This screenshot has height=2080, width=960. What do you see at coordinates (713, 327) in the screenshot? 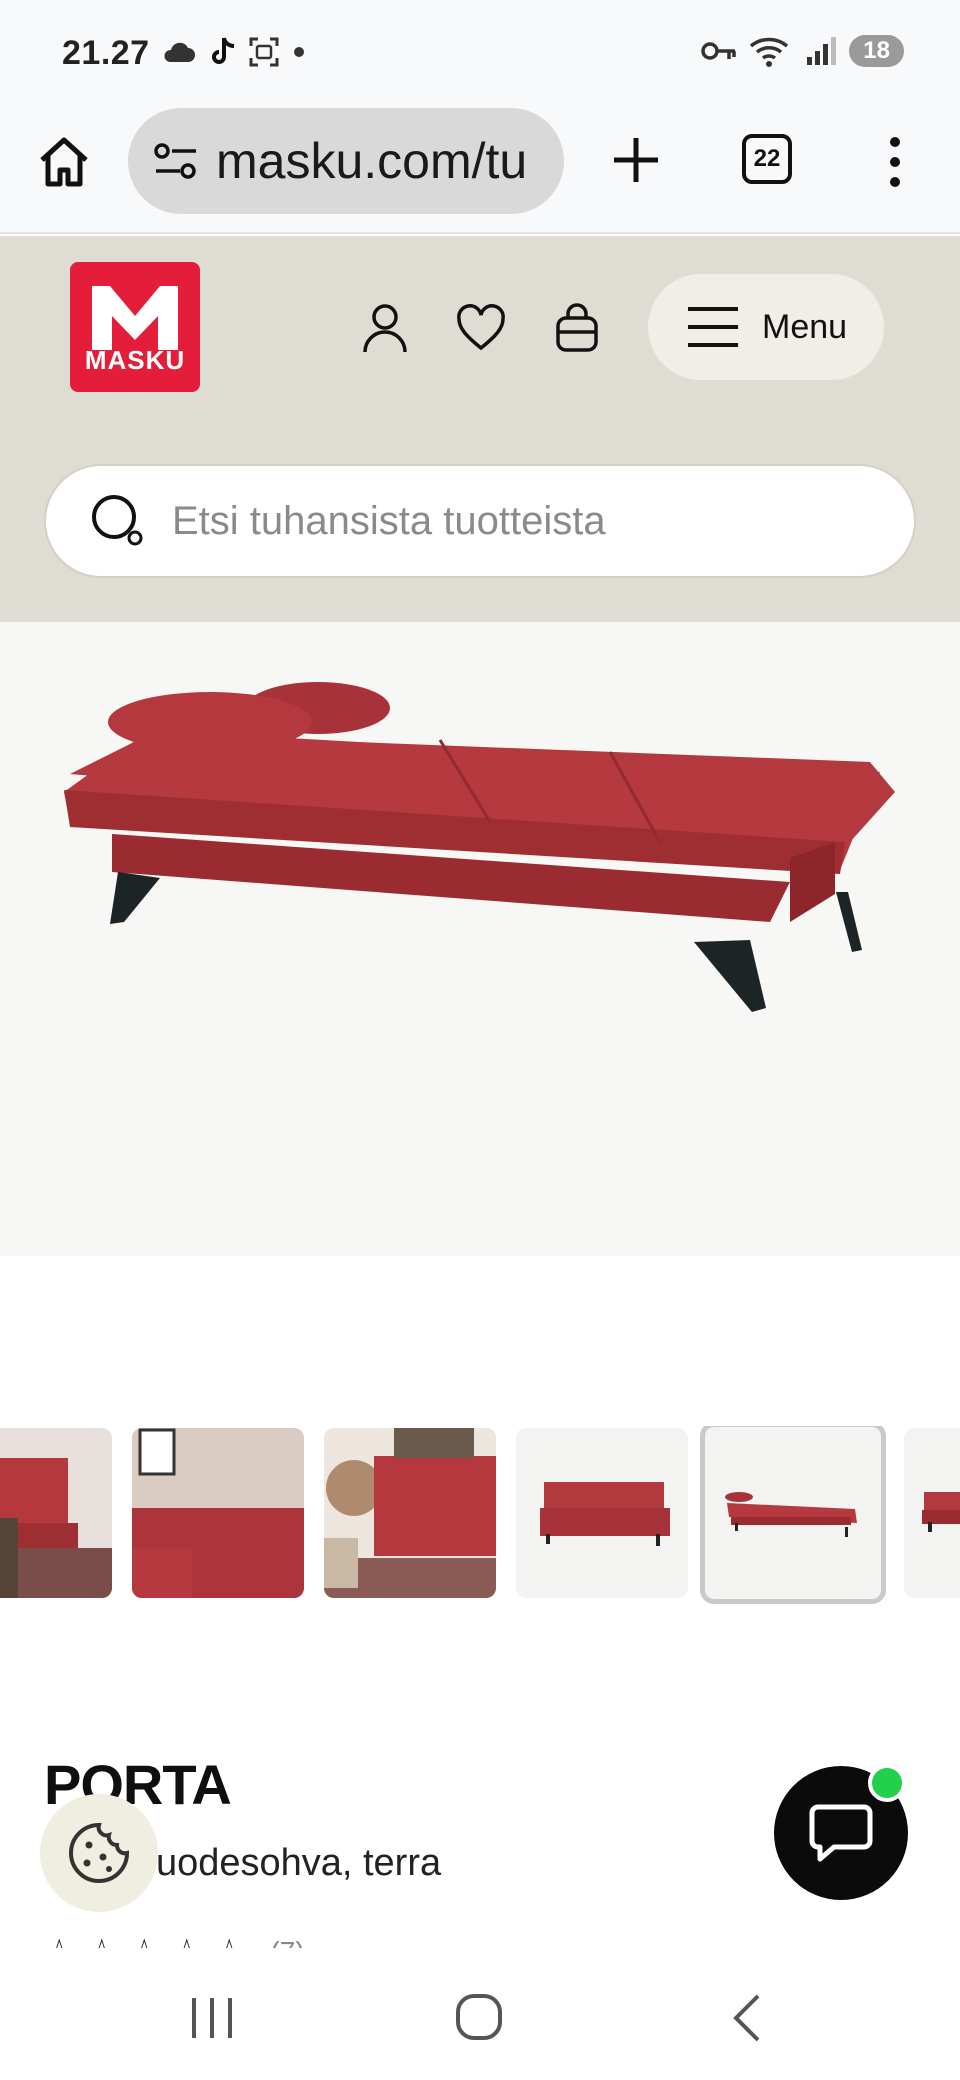
I see `hamburger-icon` at bounding box center [713, 327].